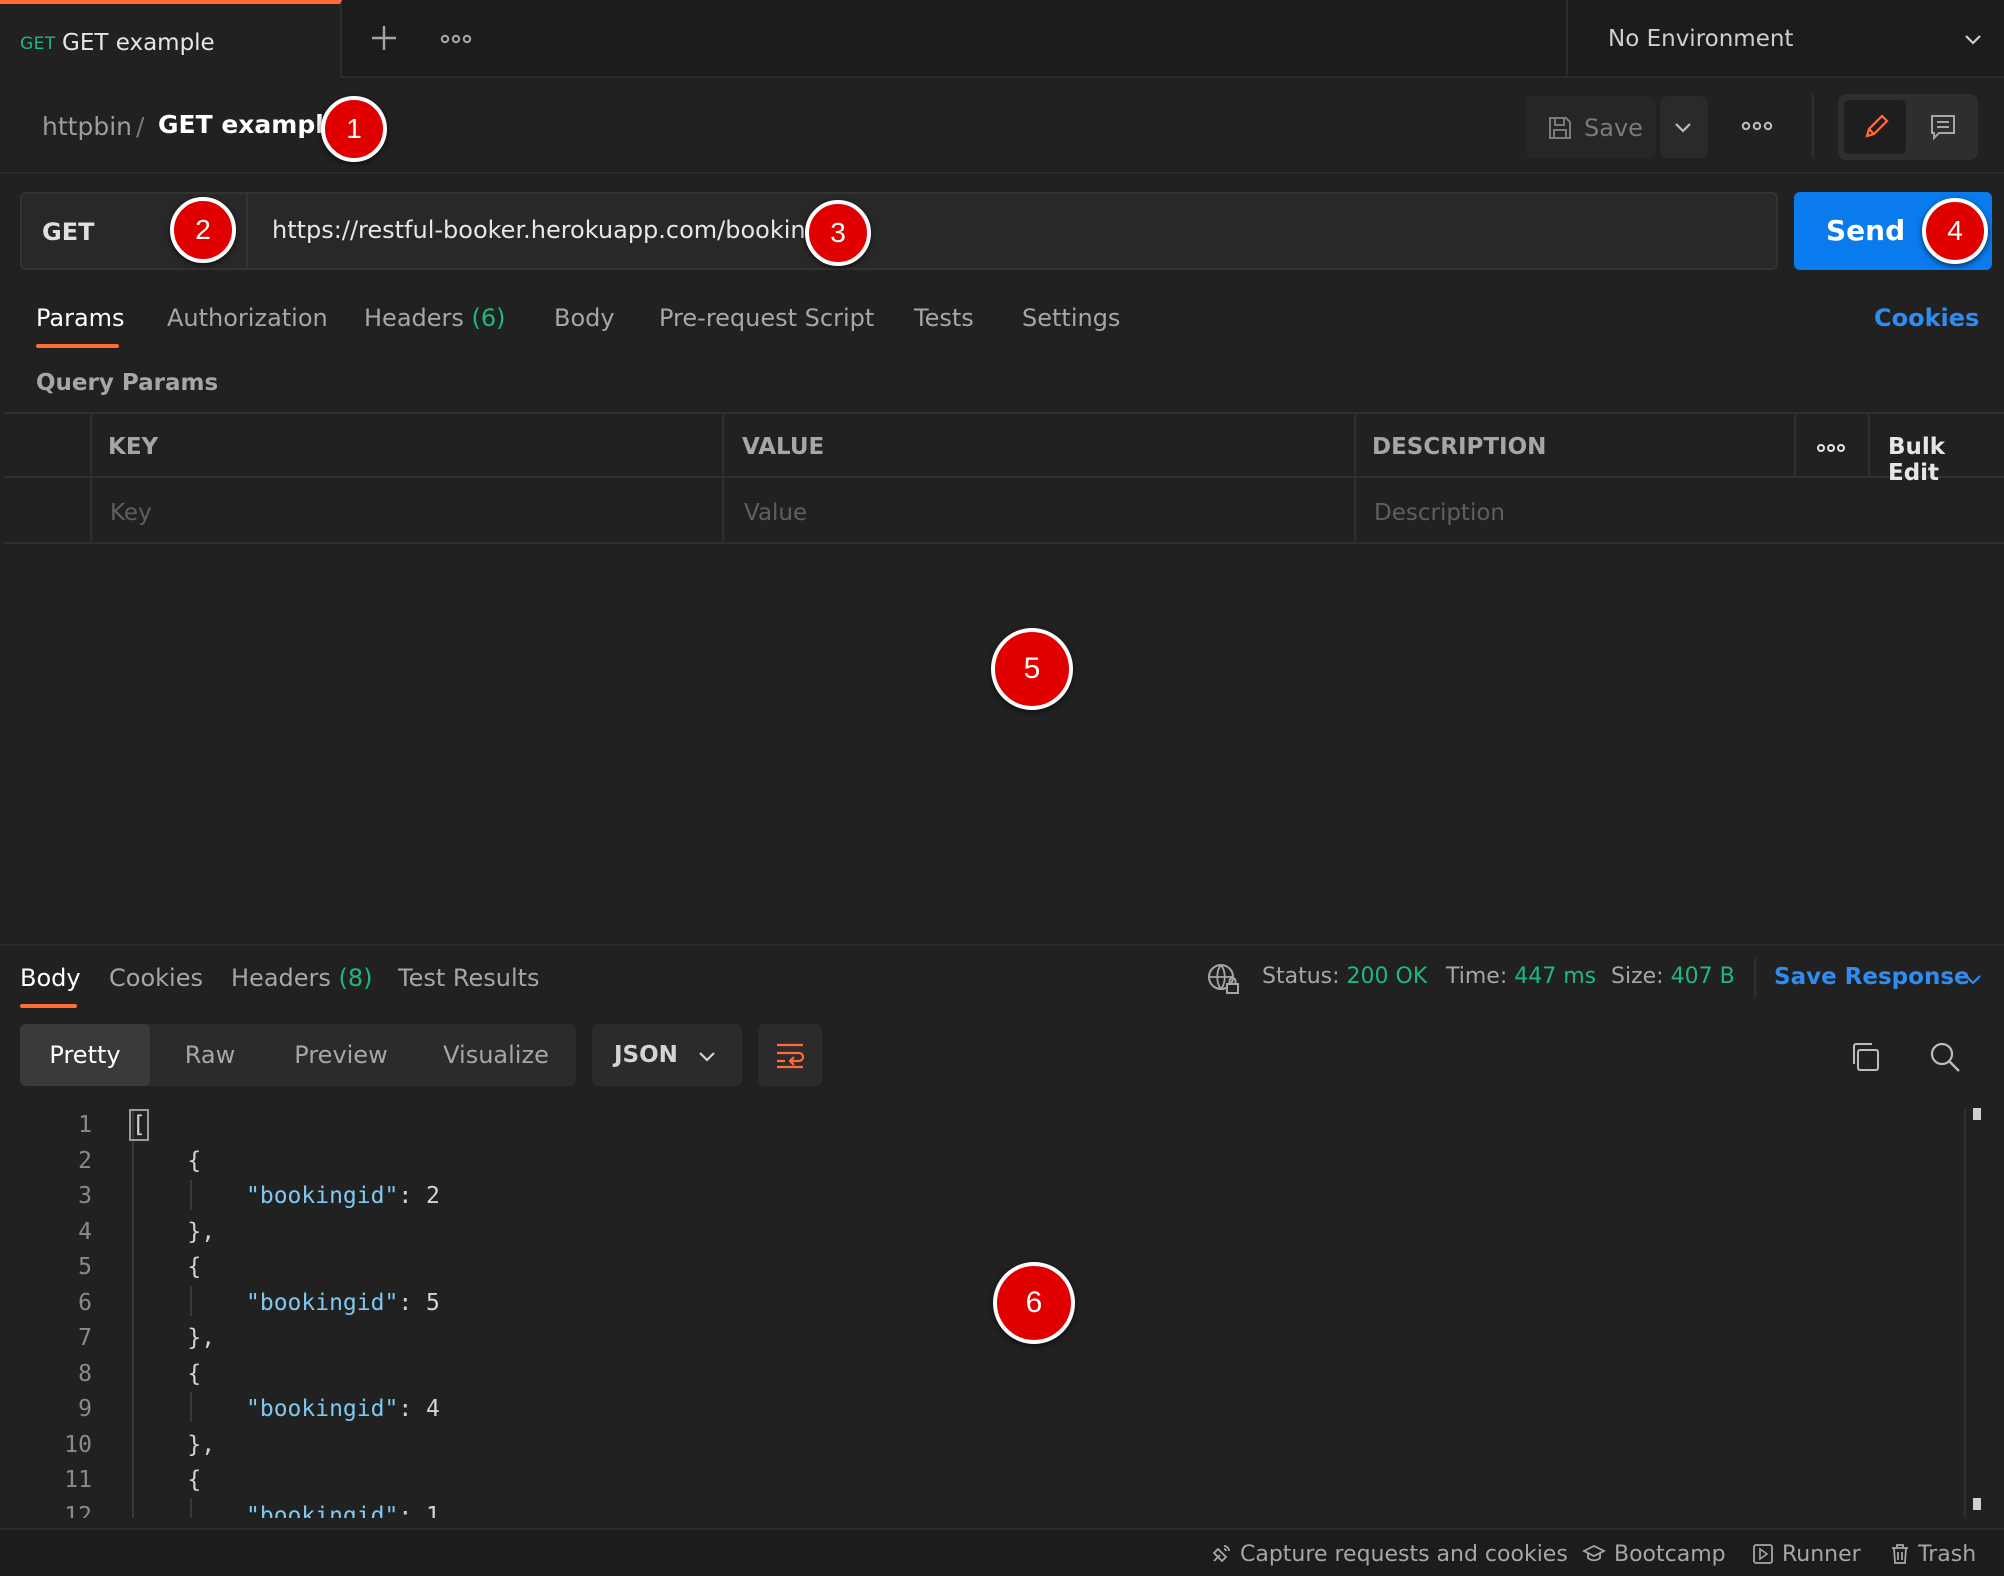  What do you see at coordinates (469, 978) in the screenshot?
I see `response-tab-test-results: Test Results` at bounding box center [469, 978].